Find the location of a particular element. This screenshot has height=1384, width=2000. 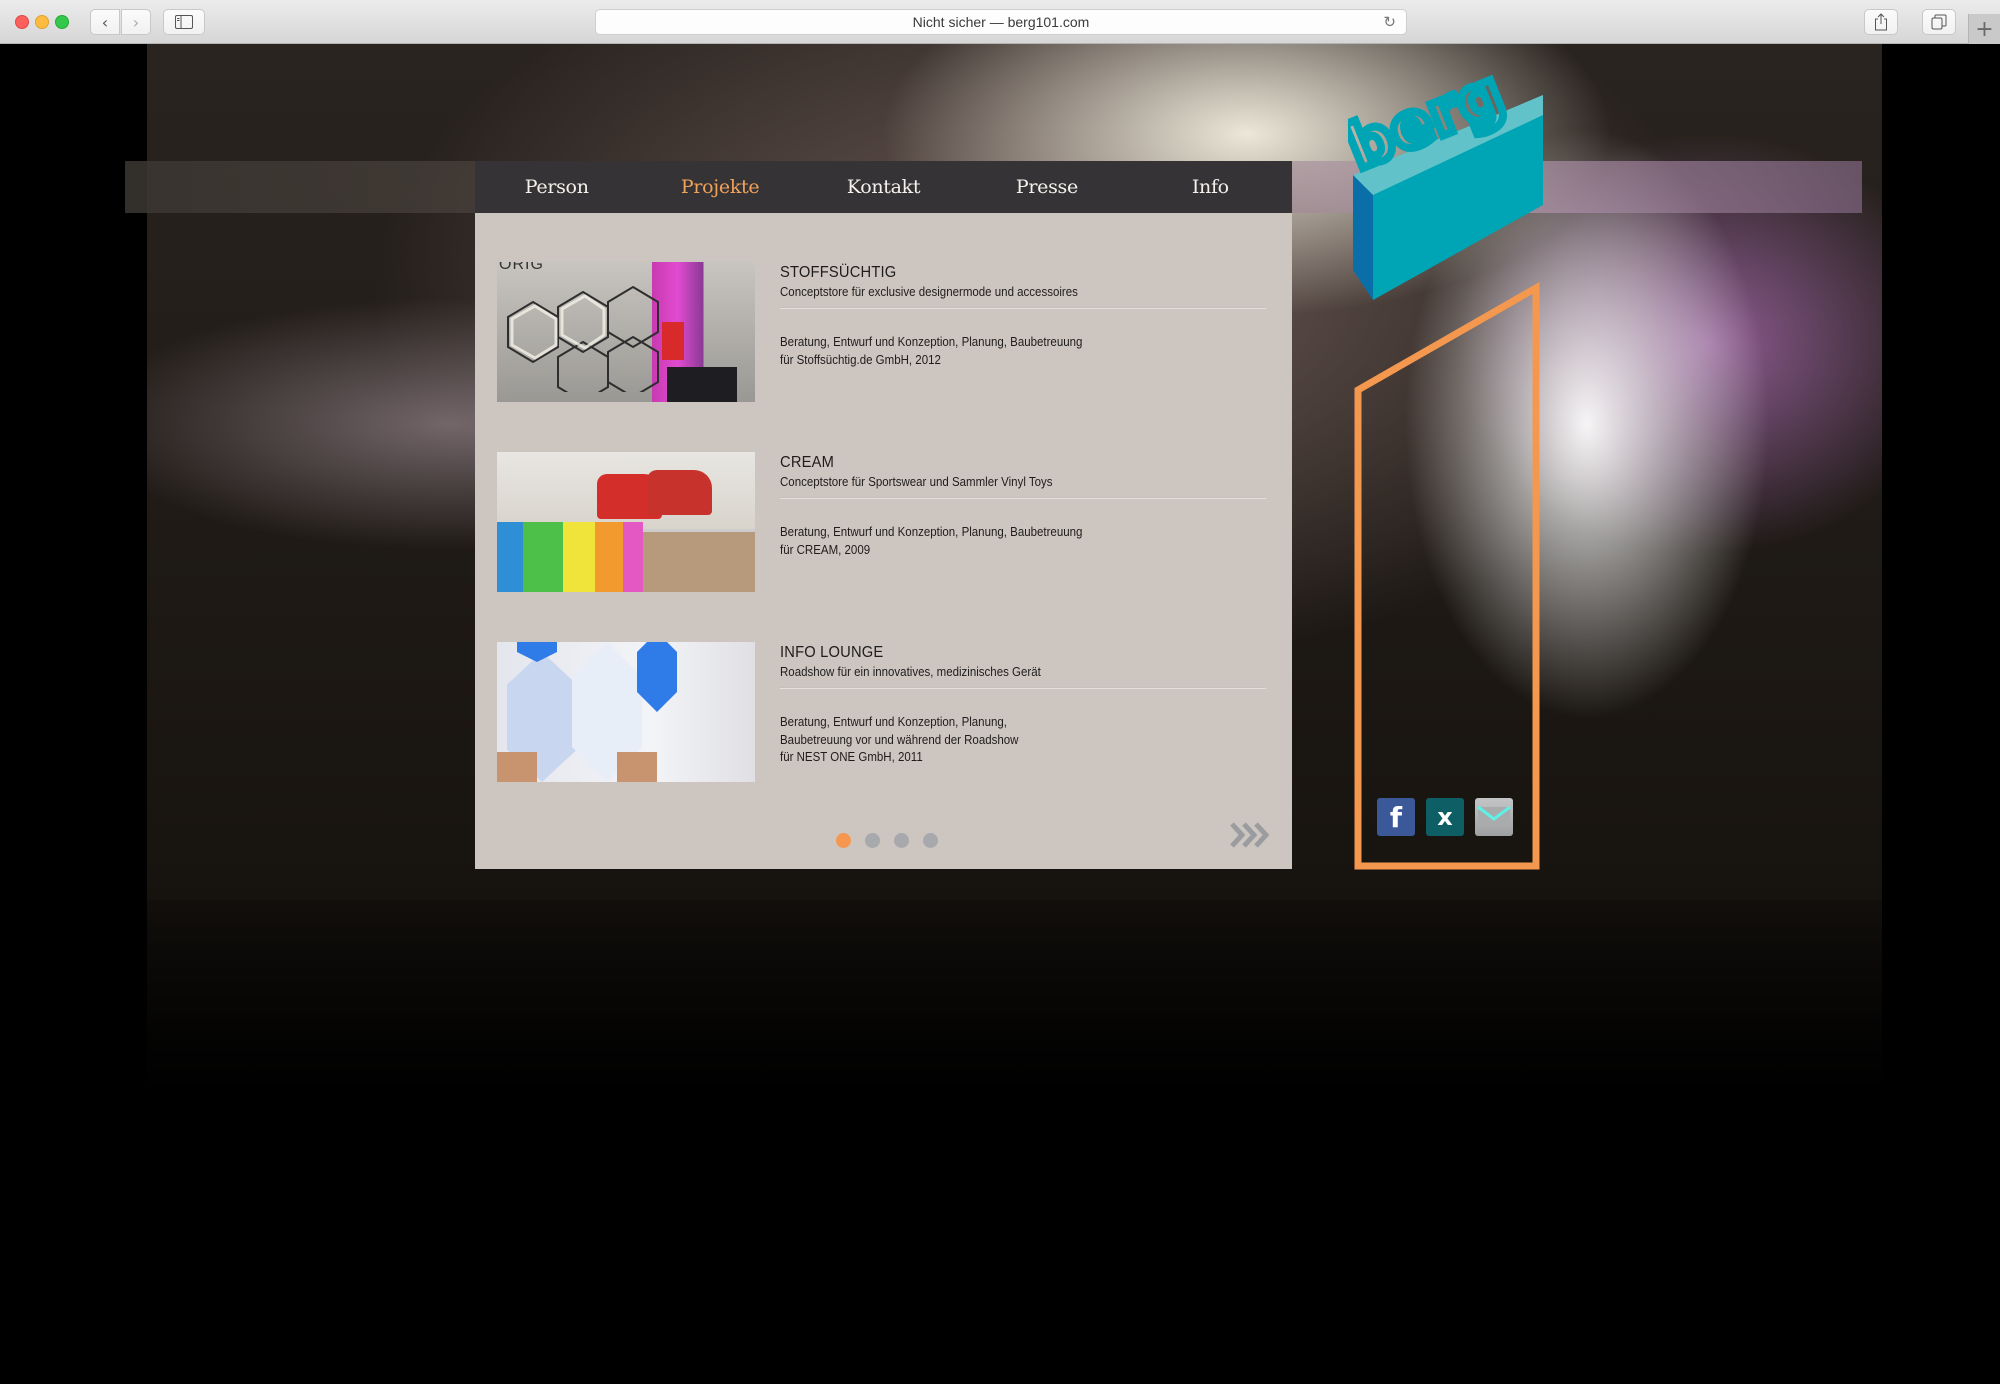

chevron-right-icon: › is located at coordinates (136, 22).